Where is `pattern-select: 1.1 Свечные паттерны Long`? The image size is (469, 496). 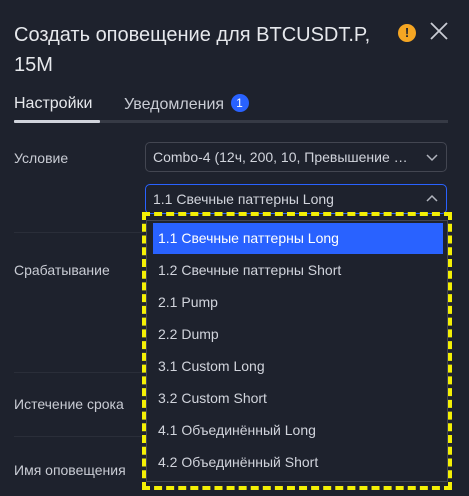 pattern-select: 1.1 Свечные паттерны Long is located at coordinates (296, 199).